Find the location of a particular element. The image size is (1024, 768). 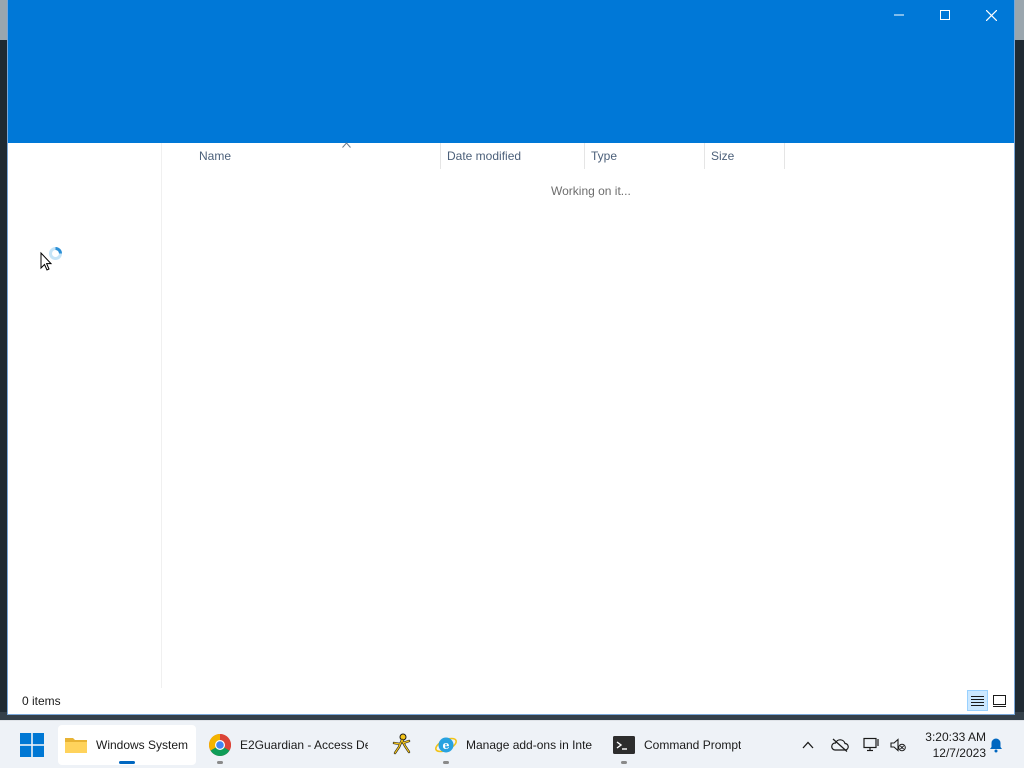

large-icons-view-button is located at coordinates (999, 700).